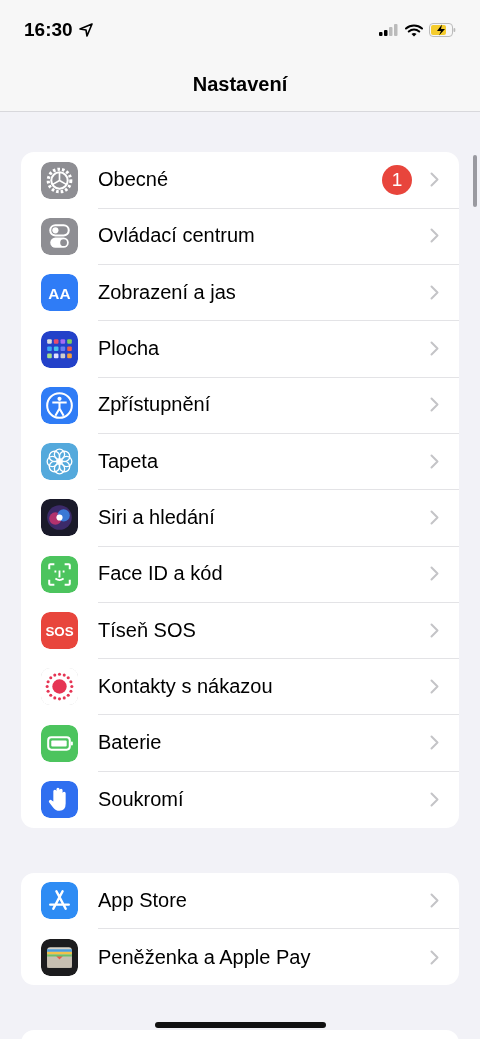  I want to click on row-label: Ovládací centrum, so click(177, 236).